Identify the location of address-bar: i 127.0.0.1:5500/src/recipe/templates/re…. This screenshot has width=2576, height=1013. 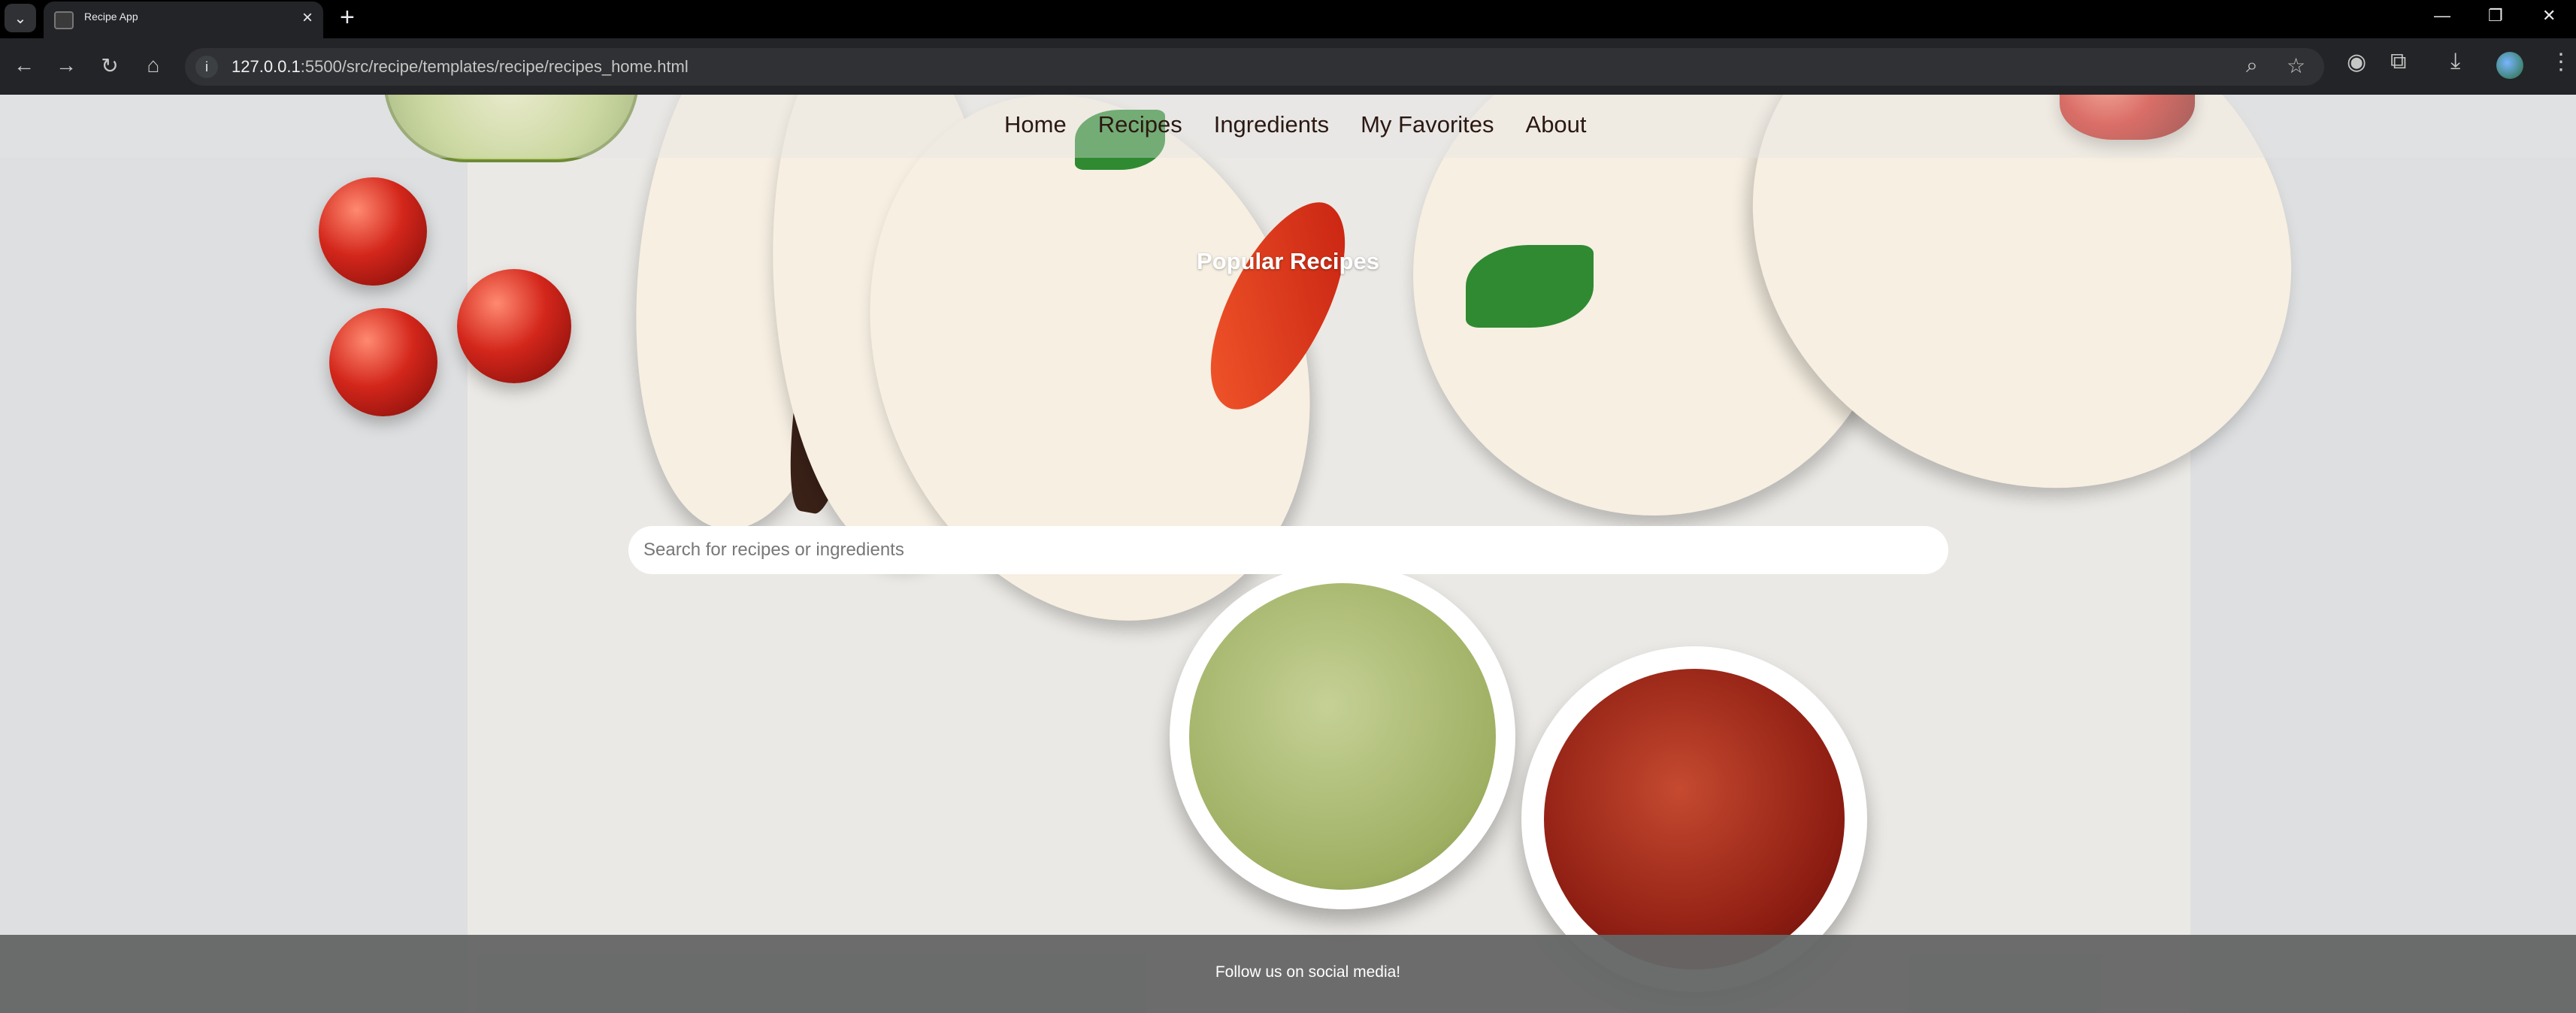
(1254, 67).